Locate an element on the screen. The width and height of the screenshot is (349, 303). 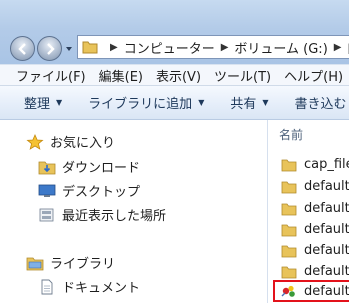
breadcrumb-volume: ボリューム (G:) is located at coordinates (280, 47).